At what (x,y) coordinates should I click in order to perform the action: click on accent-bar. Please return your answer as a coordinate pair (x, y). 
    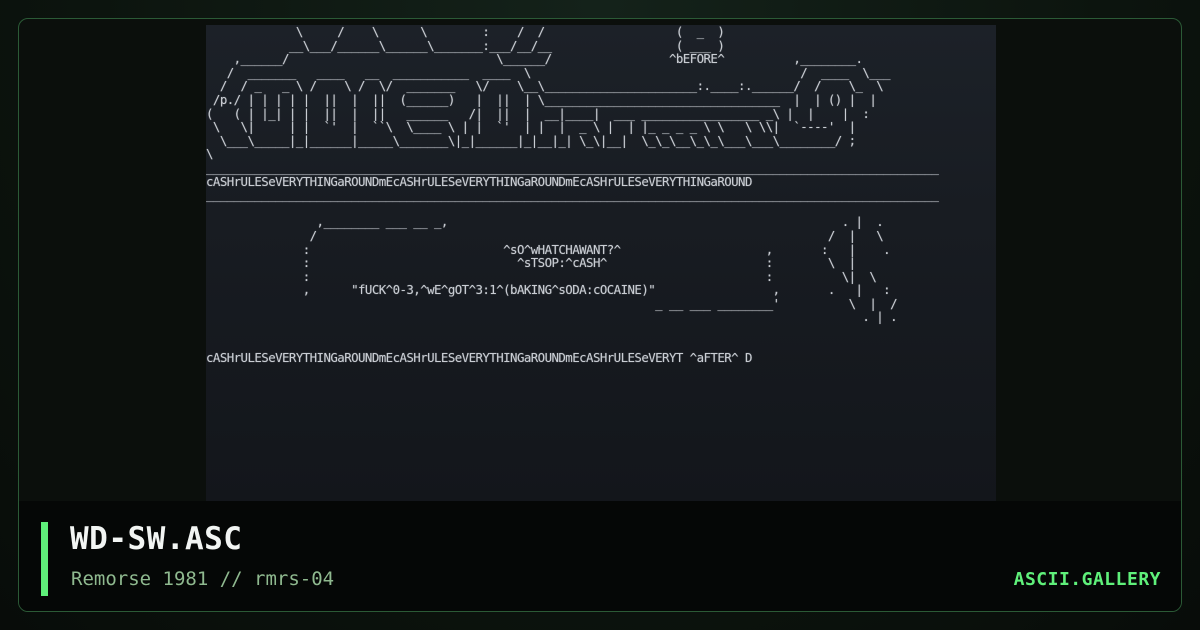
    Looking at the image, I should click on (44, 559).